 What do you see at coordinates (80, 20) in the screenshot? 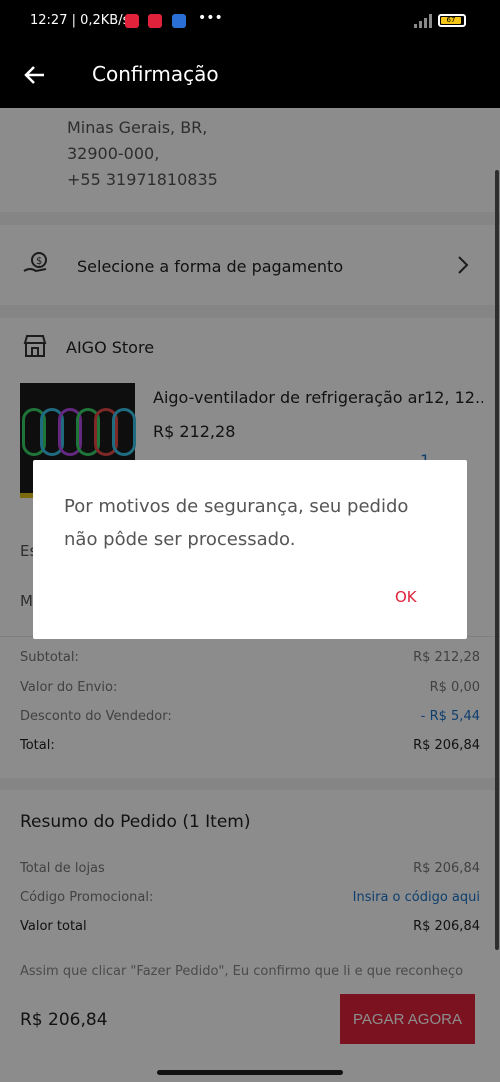
I see `status-time: 12:27 | 0,2KB/s` at bounding box center [80, 20].